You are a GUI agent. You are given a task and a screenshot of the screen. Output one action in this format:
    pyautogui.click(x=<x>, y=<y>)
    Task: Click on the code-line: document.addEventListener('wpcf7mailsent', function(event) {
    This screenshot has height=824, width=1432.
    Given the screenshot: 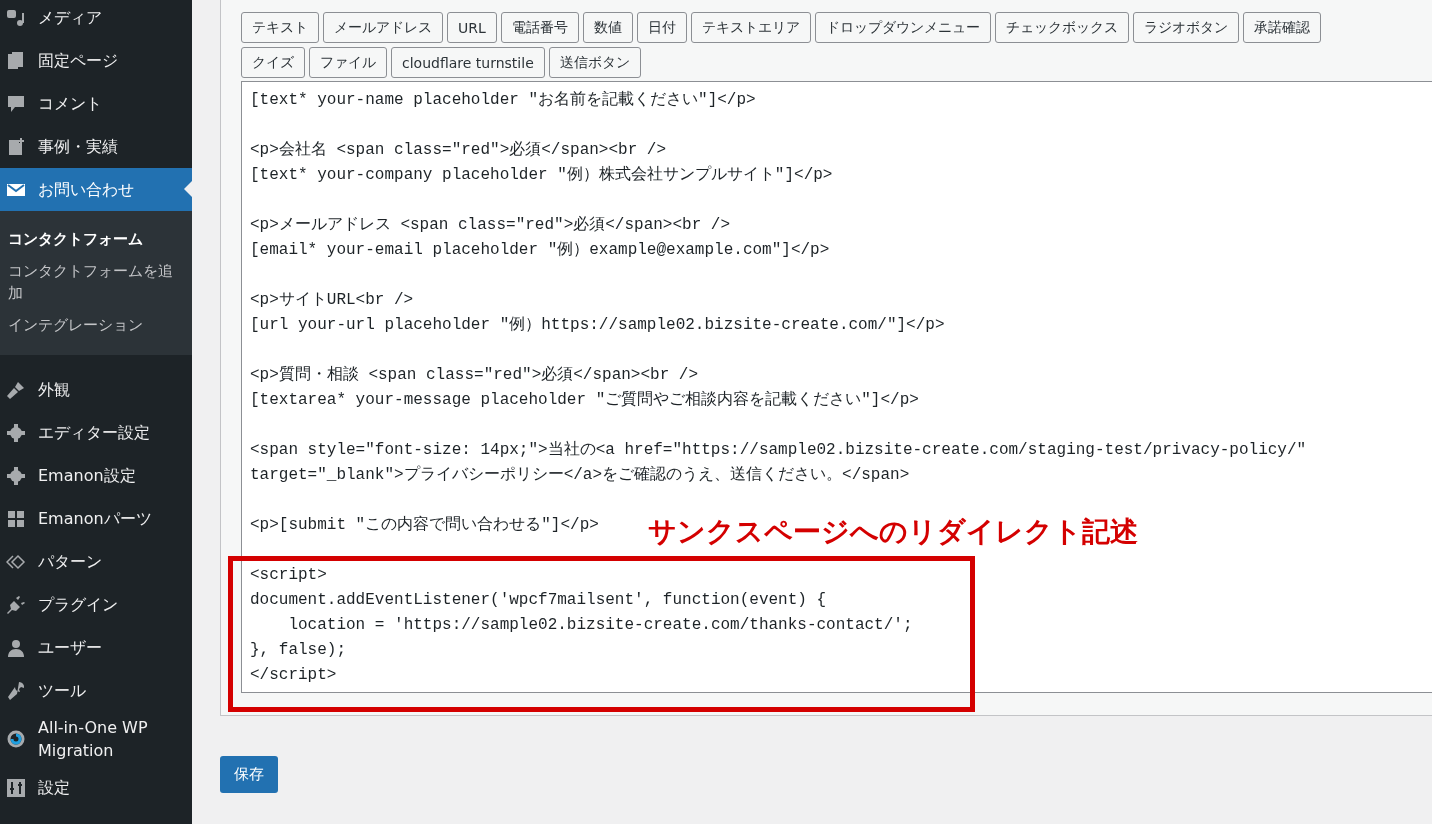 What is the action you would take?
    pyautogui.click(x=538, y=600)
    